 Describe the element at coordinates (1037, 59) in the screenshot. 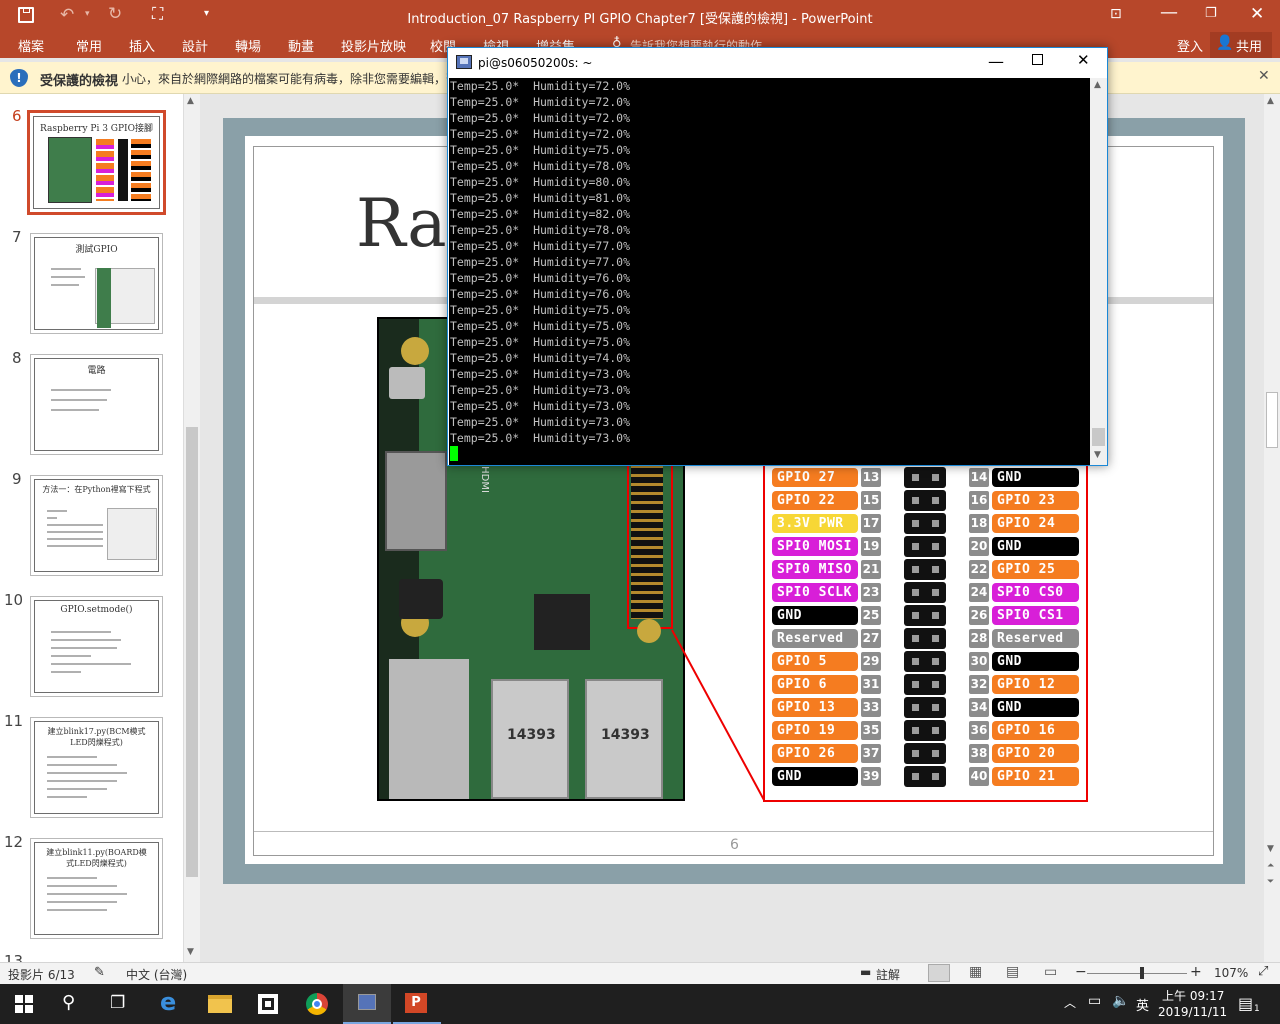

I see `putty-maximize-button` at that location.